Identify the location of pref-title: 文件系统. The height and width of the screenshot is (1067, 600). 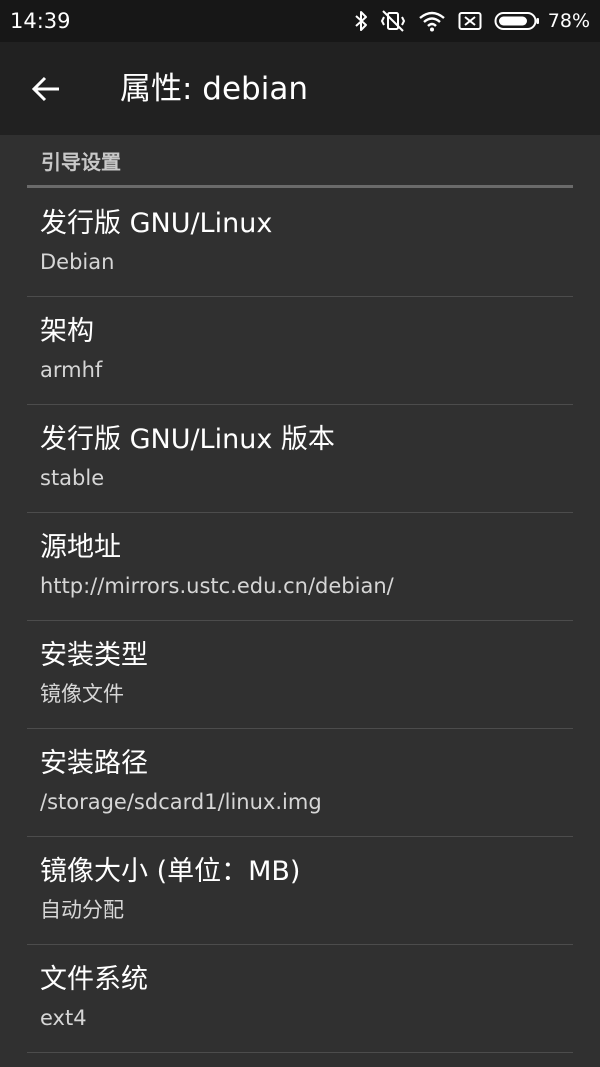
(94, 979).